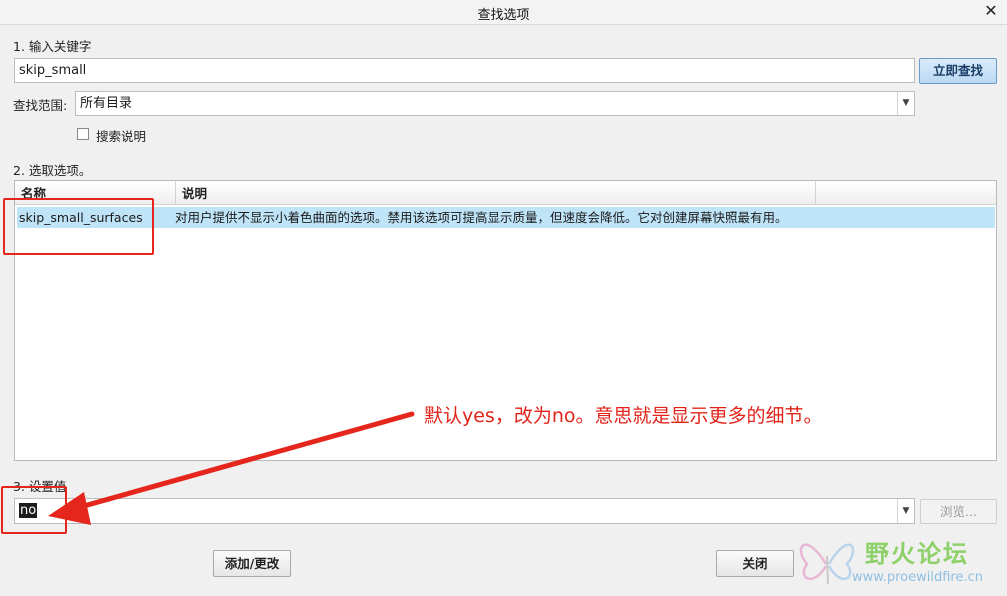  I want to click on annotation-arrow, so click(231, 468).